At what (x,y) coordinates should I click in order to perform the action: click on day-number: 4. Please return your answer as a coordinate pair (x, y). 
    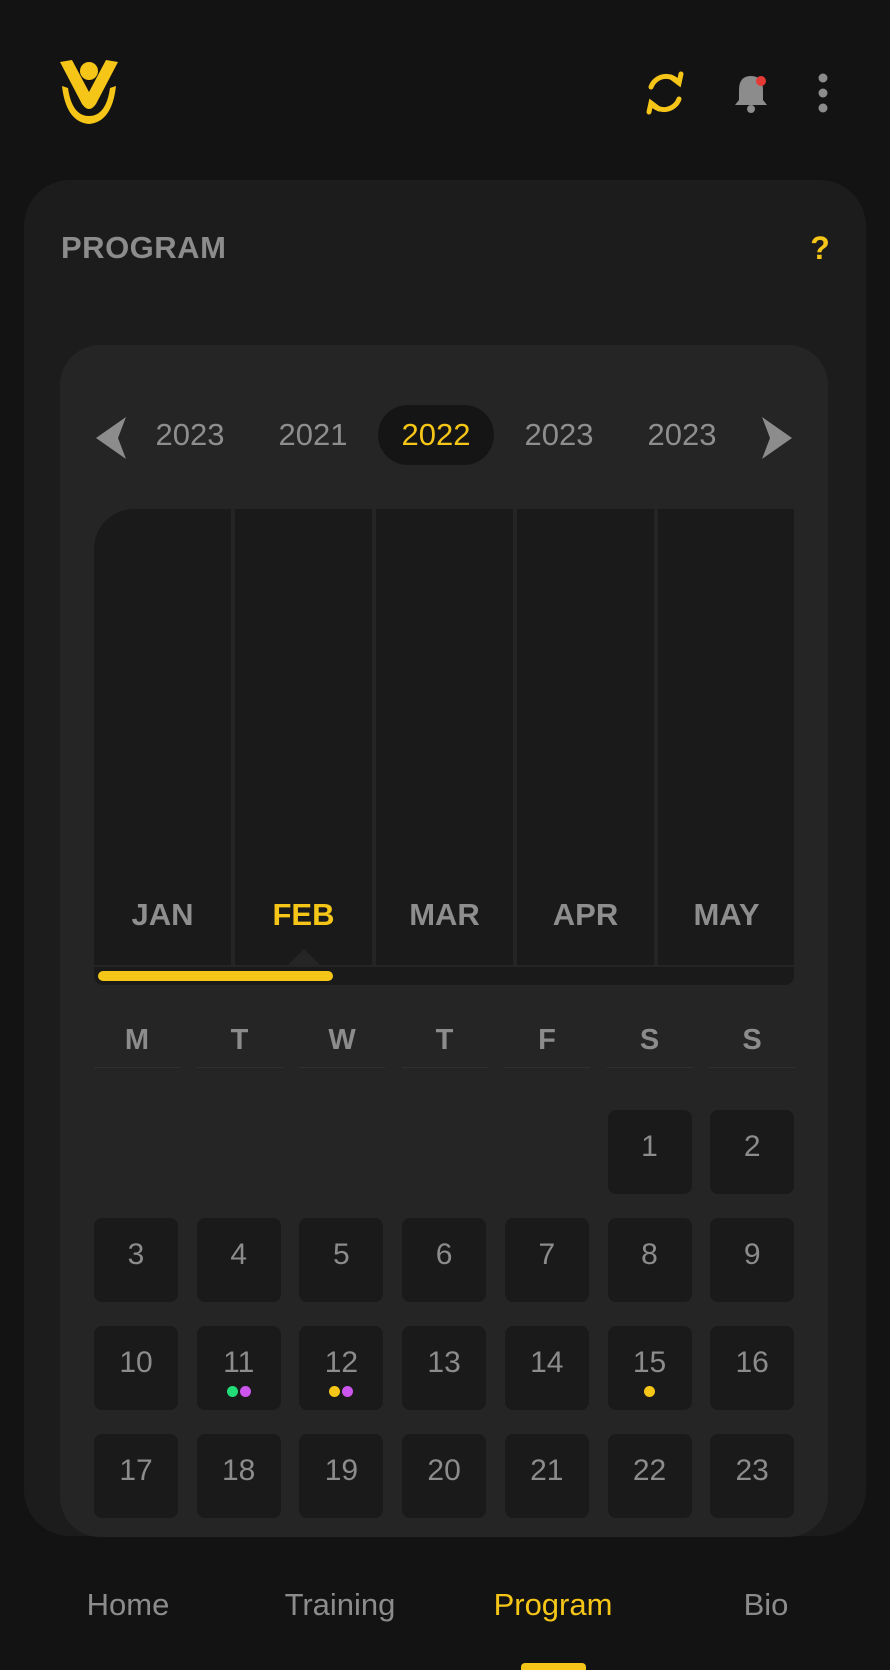
    Looking at the image, I should click on (239, 1254).